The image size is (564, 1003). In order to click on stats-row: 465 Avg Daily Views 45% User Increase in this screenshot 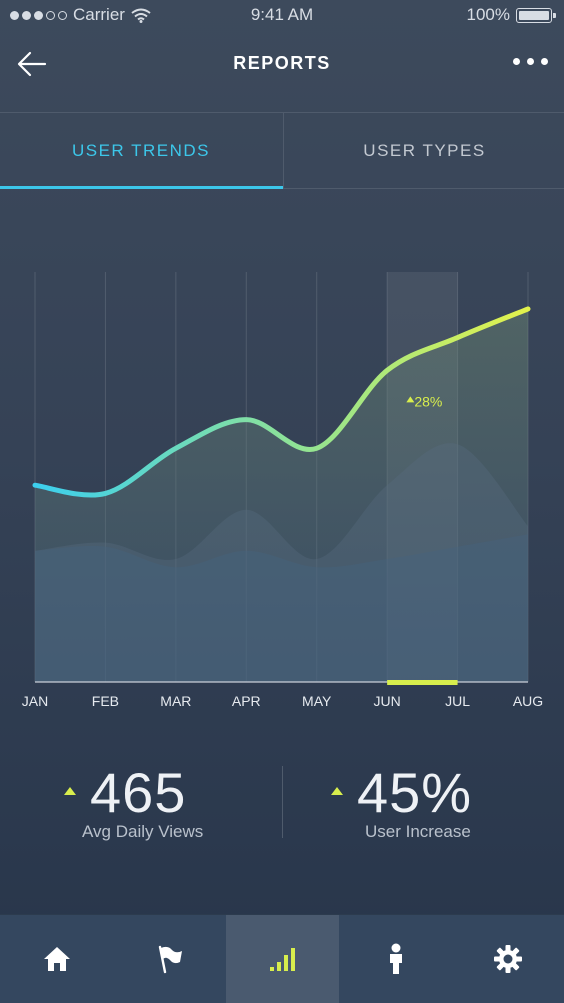, I will do `click(282, 805)`.